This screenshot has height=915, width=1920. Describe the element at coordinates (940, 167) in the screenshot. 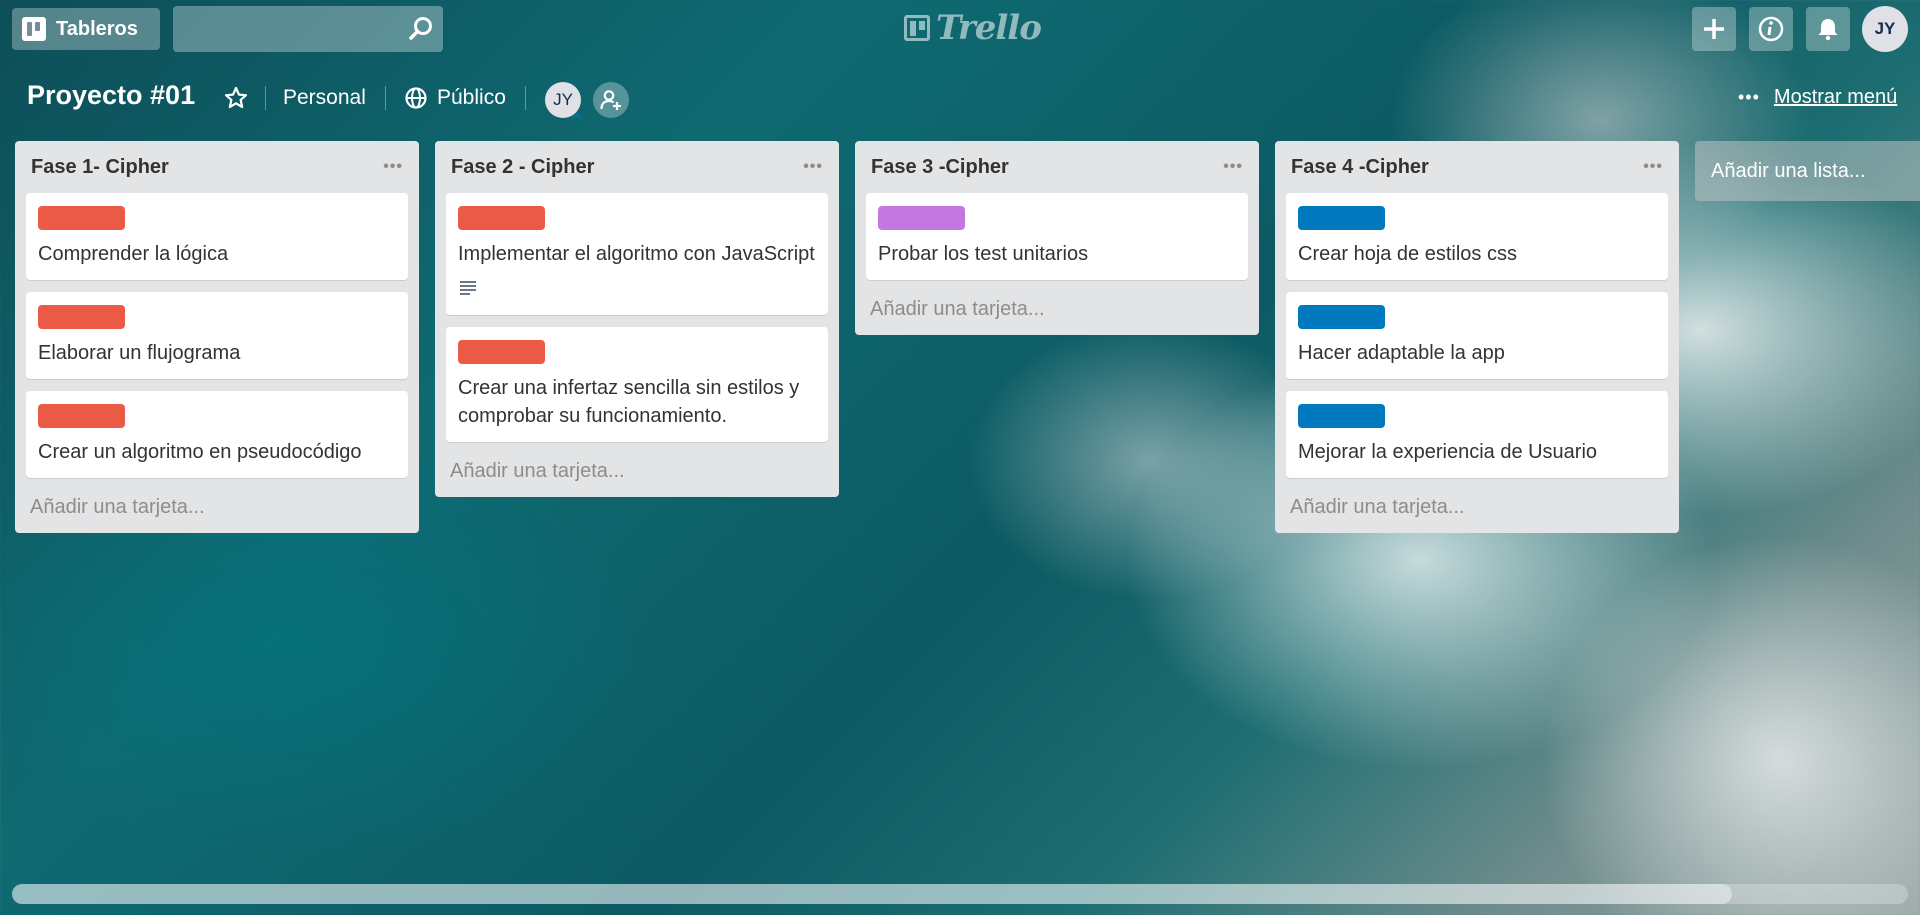

I see `list-title: Fase 3 -Cipher` at that location.